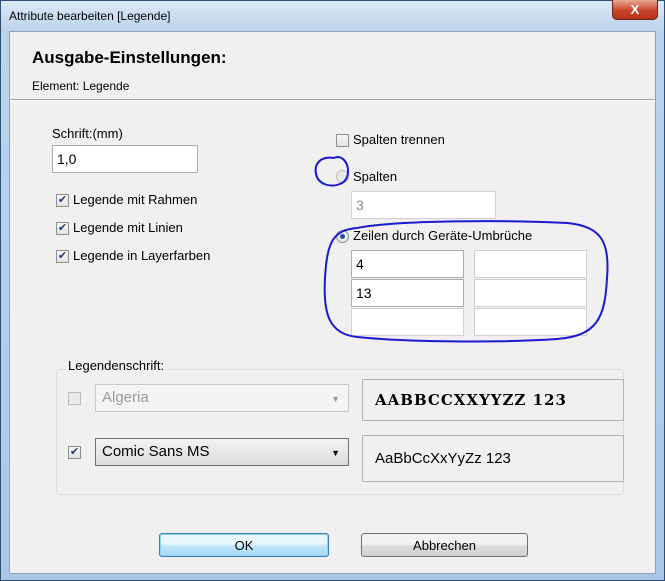 This screenshot has height=581, width=665. Describe the element at coordinates (125, 159) in the screenshot. I see `font-size-input: 1,0` at that location.